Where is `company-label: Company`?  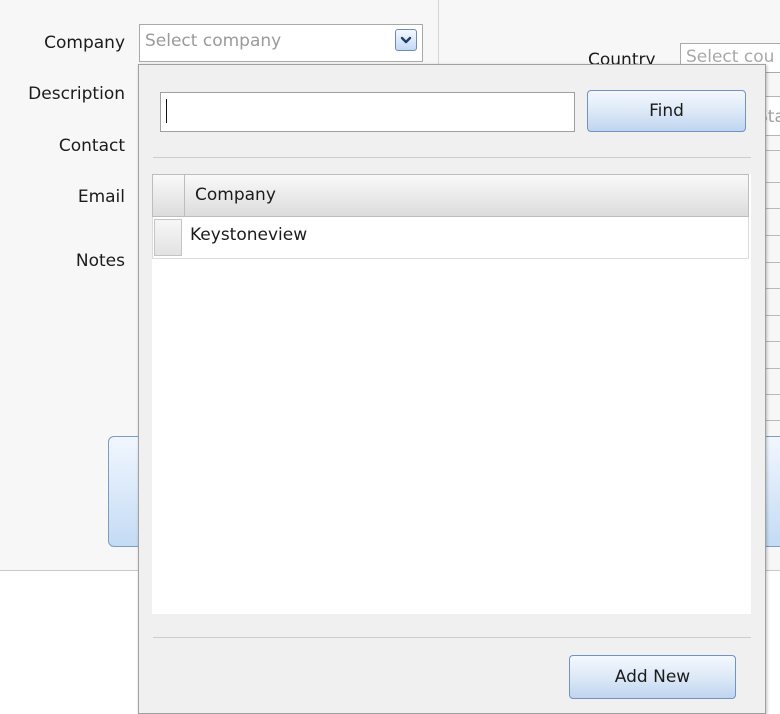 company-label: Company is located at coordinates (84, 43).